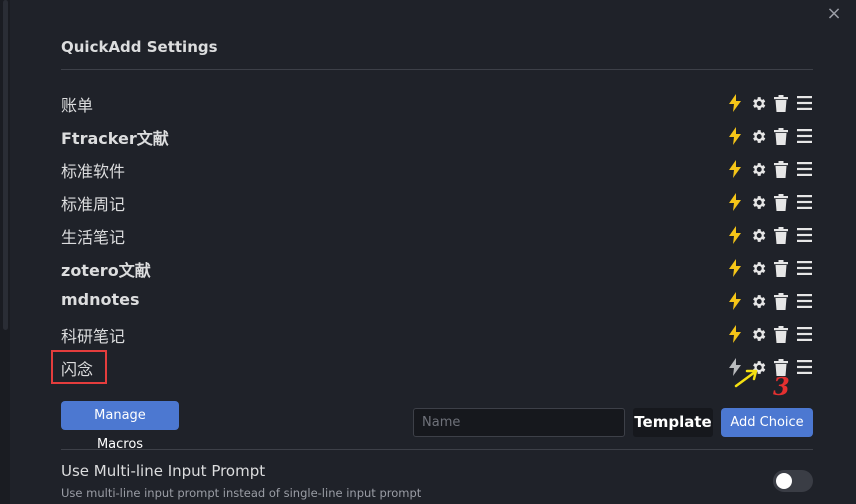 The width and height of the screenshot is (856, 504). Describe the element at coordinates (5, 165) in the screenshot. I see `scrollbar` at that location.